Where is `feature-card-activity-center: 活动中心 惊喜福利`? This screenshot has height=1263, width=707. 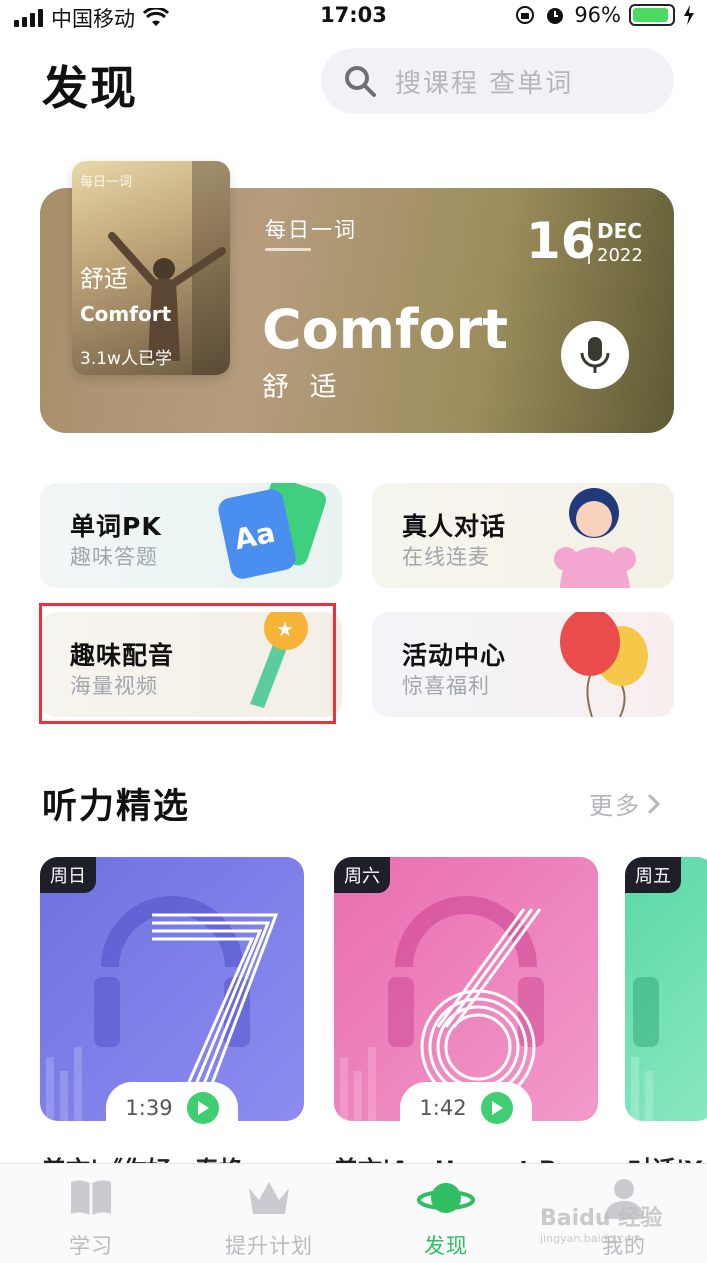 feature-card-activity-center: 活动中心 惊喜福利 is located at coordinates (523, 664).